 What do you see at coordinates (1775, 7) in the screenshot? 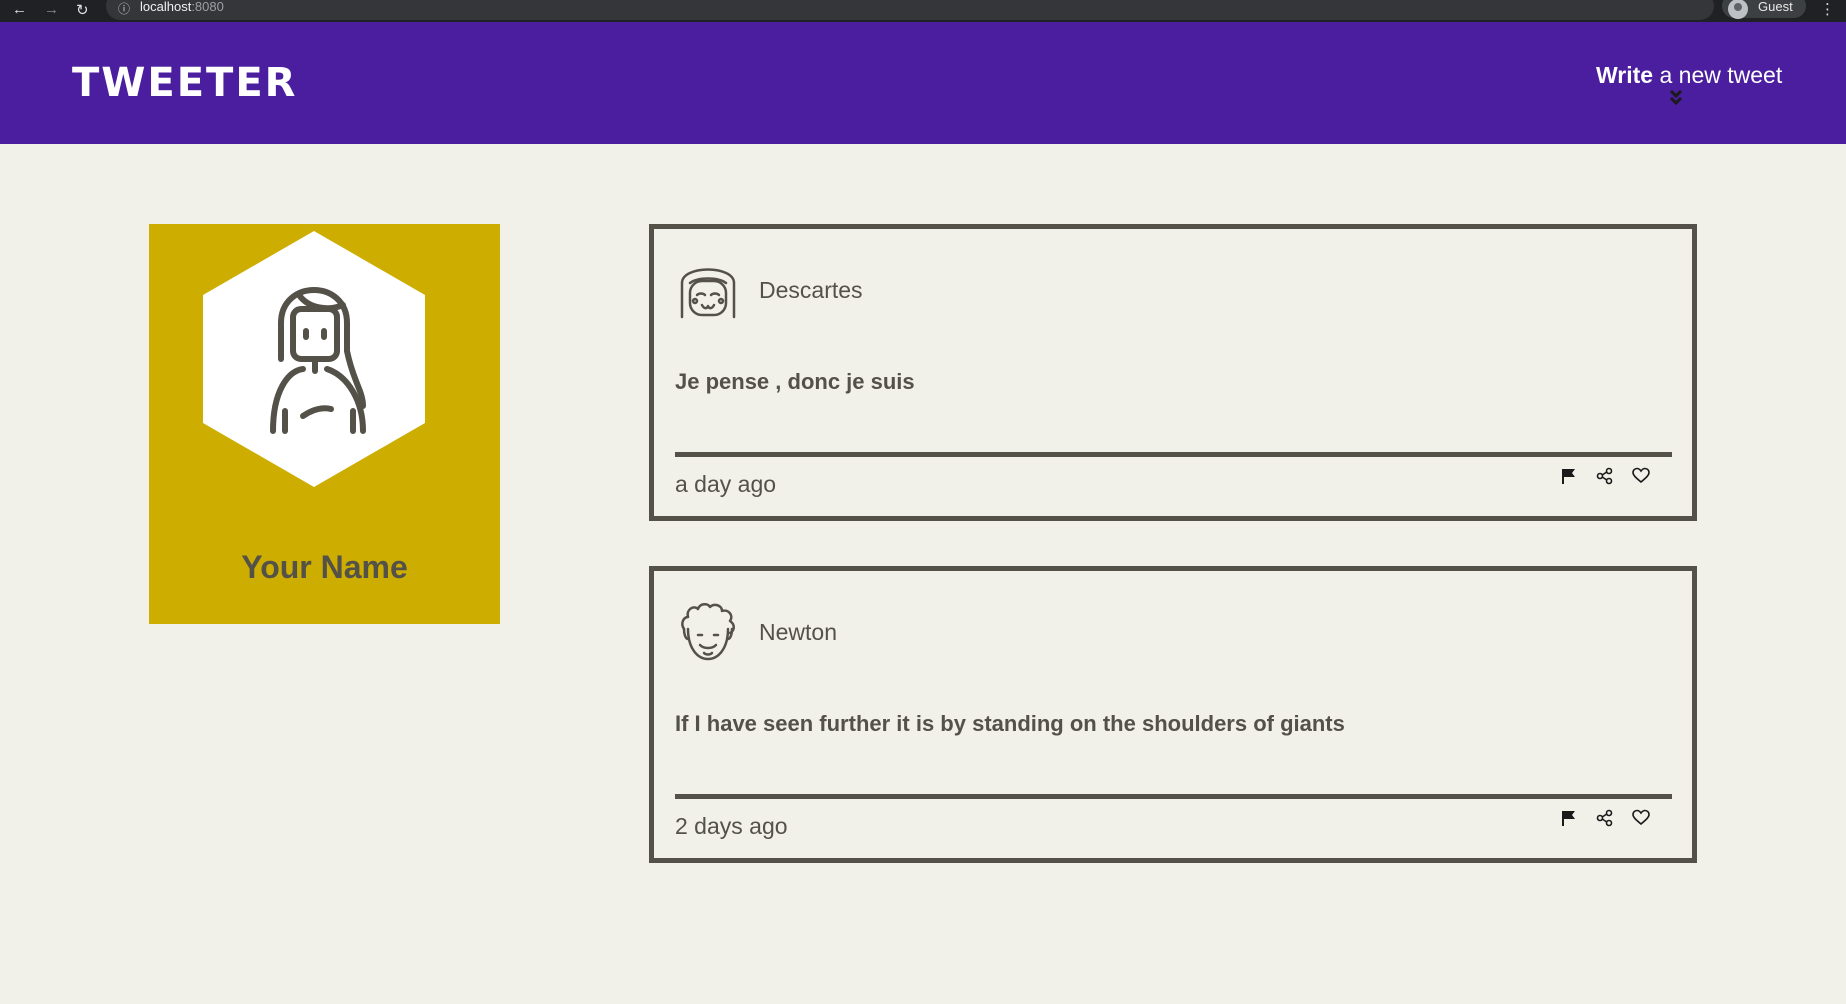
I see `profile-label: Guest` at bounding box center [1775, 7].